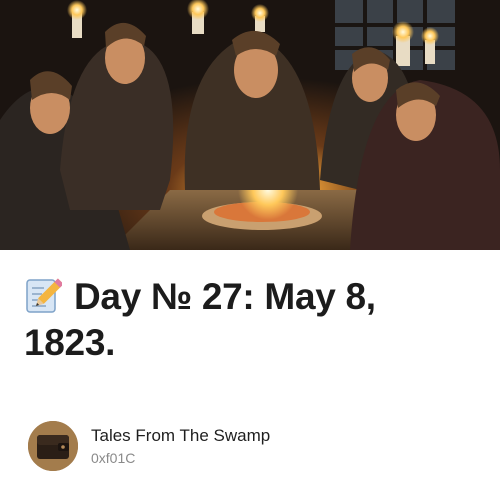 The height and width of the screenshot is (500, 500). Describe the element at coordinates (180, 436) in the screenshot. I see `author-name: Tales From The Swamp` at that location.